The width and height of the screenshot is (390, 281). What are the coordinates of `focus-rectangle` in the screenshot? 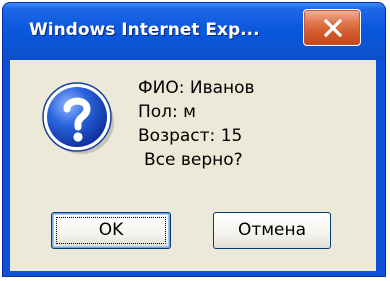 It's located at (111, 230).